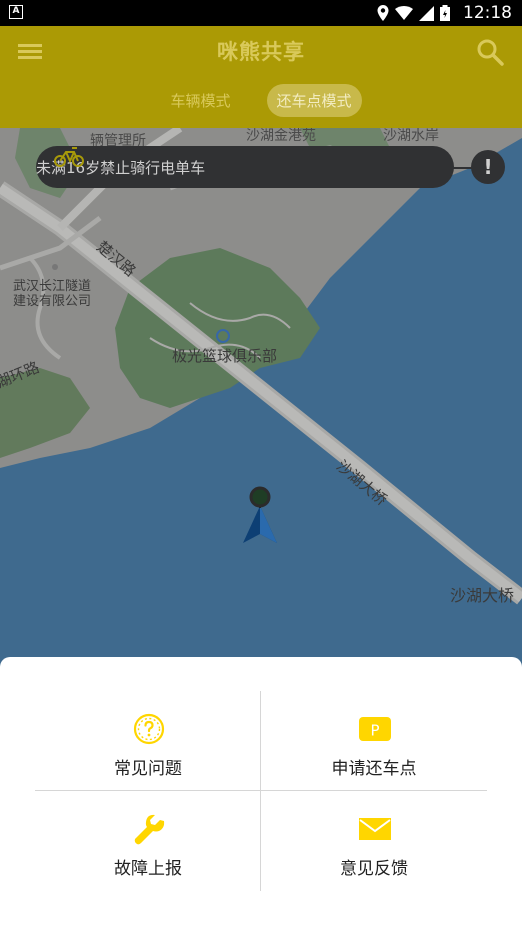 The height and width of the screenshot is (926, 522). Describe the element at coordinates (149, 729) in the screenshot. I see `question-circle-icon` at that location.